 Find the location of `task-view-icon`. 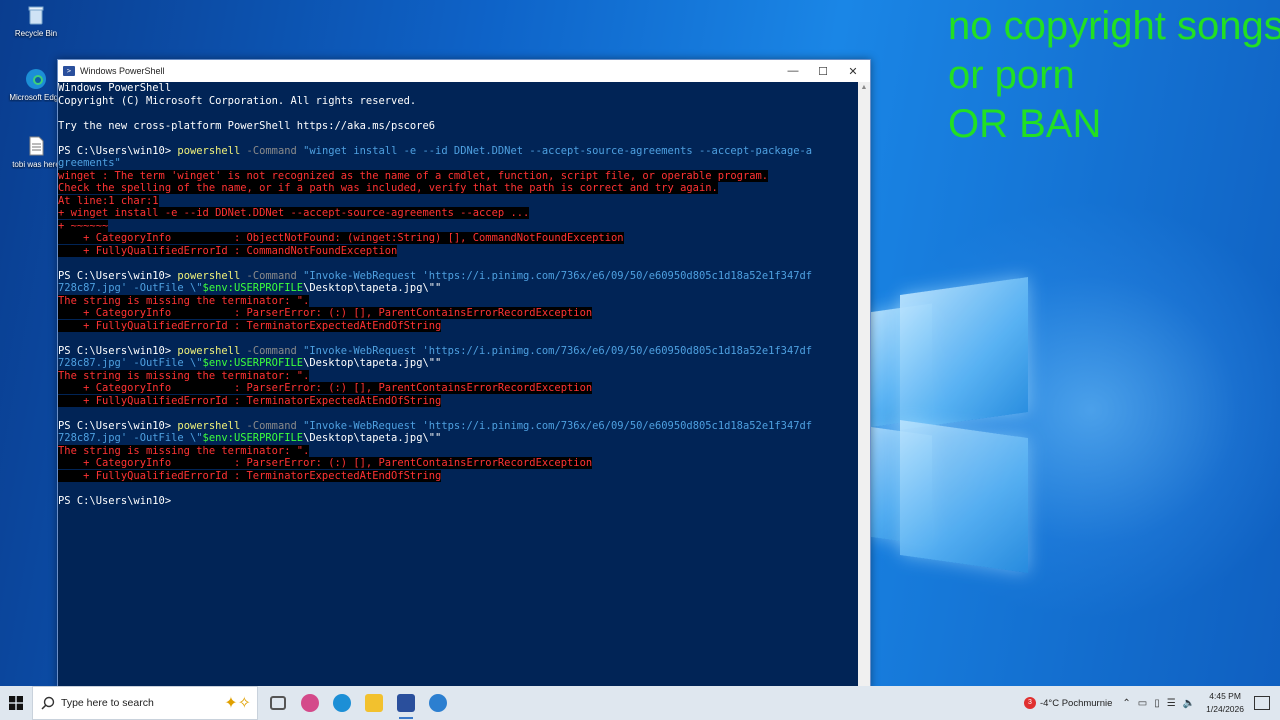

task-view-icon is located at coordinates (278, 703).